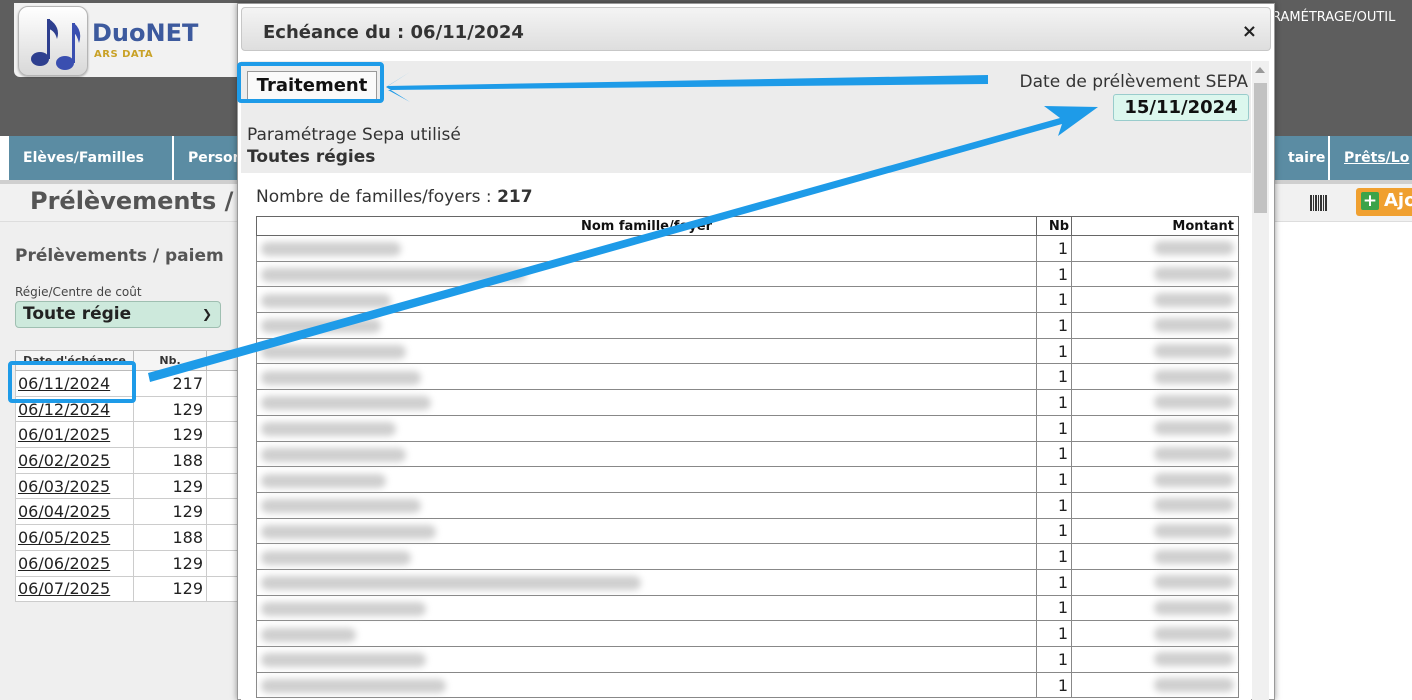 The width and height of the screenshot is (1412, 700). What do you see at coordinates (393, 32) in the screenshot?
I see `dialog-title: Echéance du : 06/11/2024` at bounding box center [393, 32].